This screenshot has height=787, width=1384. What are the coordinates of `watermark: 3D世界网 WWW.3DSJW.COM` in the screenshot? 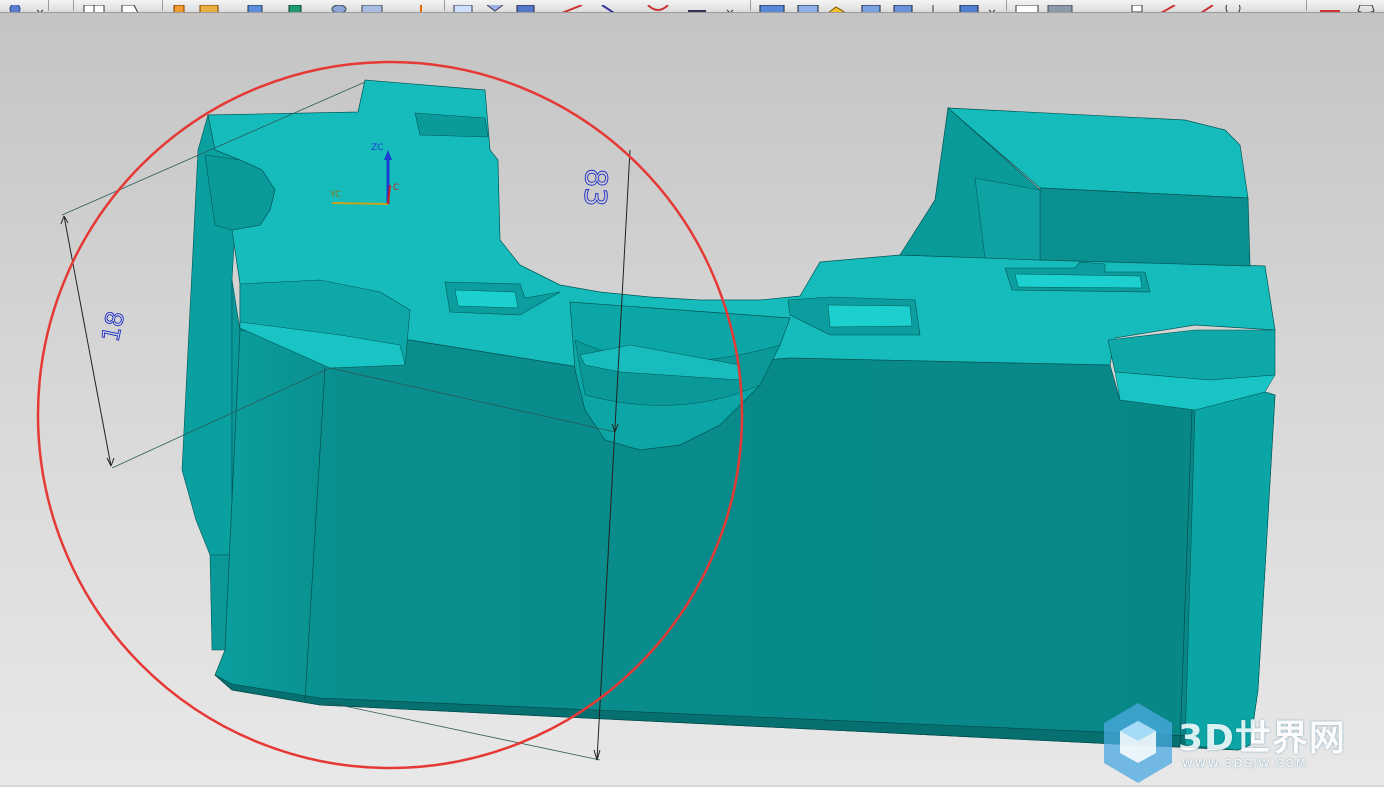 It's located at (1235, 744).